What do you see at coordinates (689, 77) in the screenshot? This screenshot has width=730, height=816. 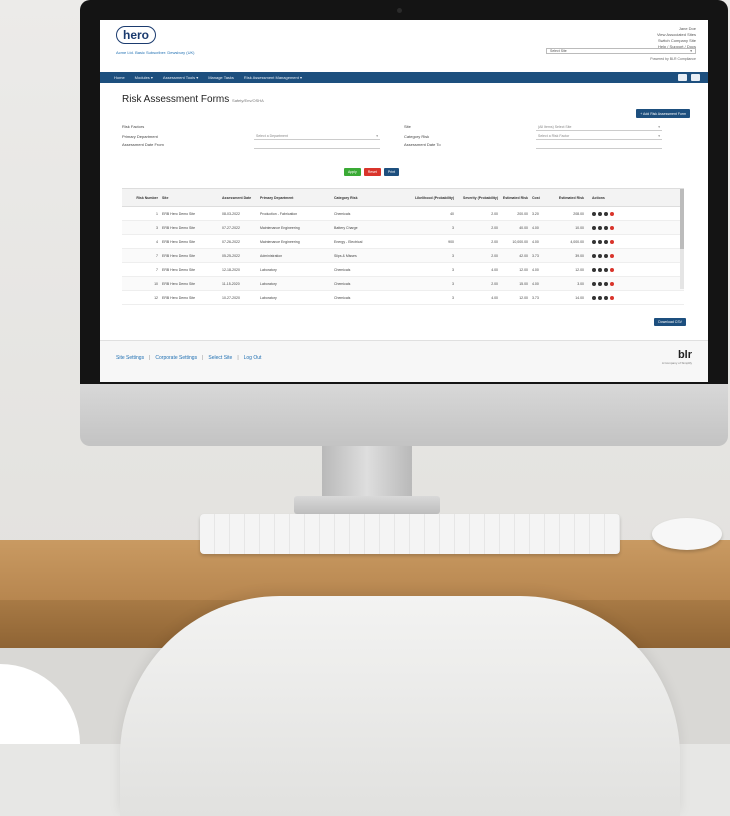 I see `nav-icons` at bounding box center [689, 77].